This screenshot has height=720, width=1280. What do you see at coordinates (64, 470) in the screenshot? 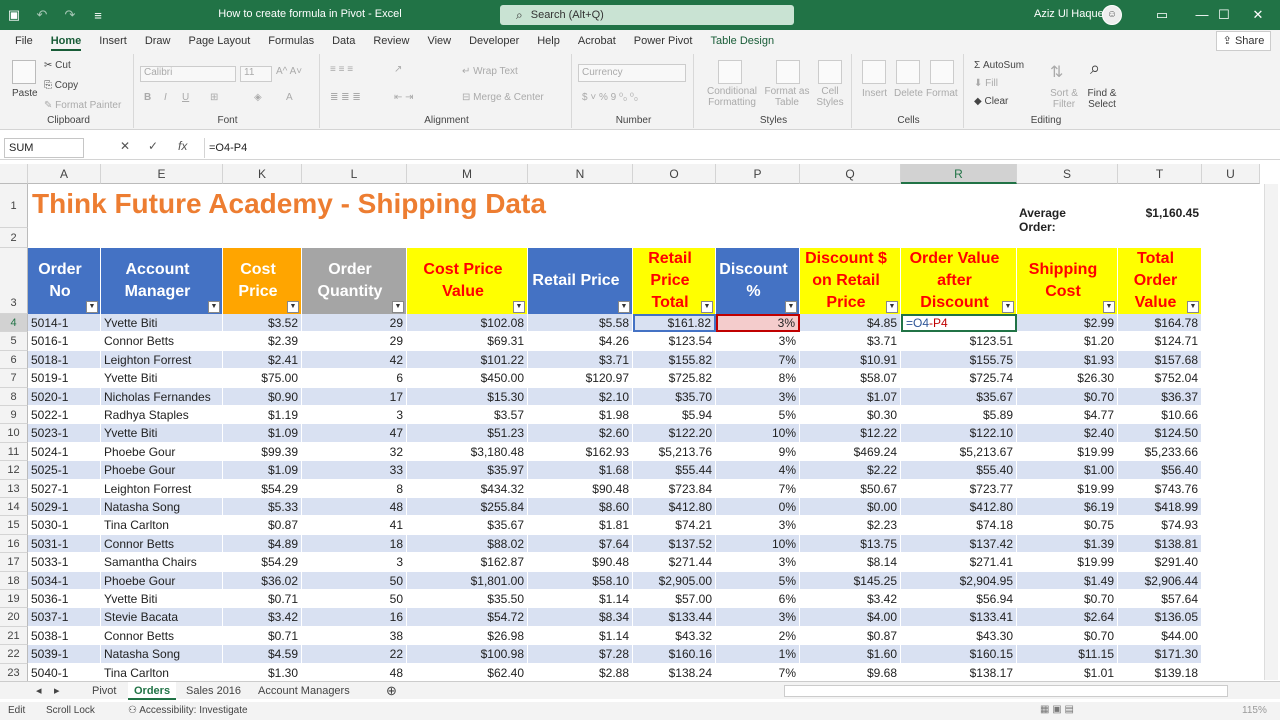
I see `table-cell: 5025-1` at bounding box center [64, 470].